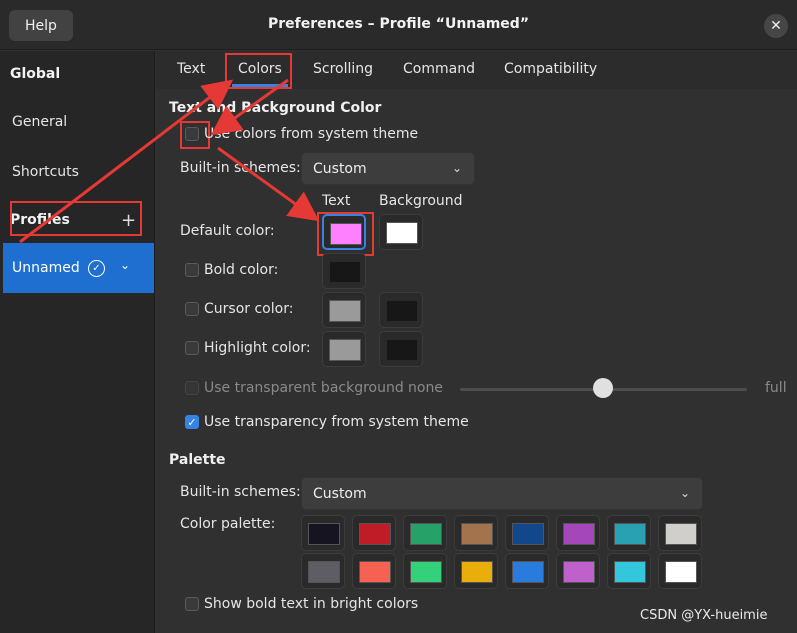 The image size is (797, 633). What do you see at coordinates (39, 122) in the screenshot?
I see `sidebar-item-general: General` at bounding box center [39, 122].